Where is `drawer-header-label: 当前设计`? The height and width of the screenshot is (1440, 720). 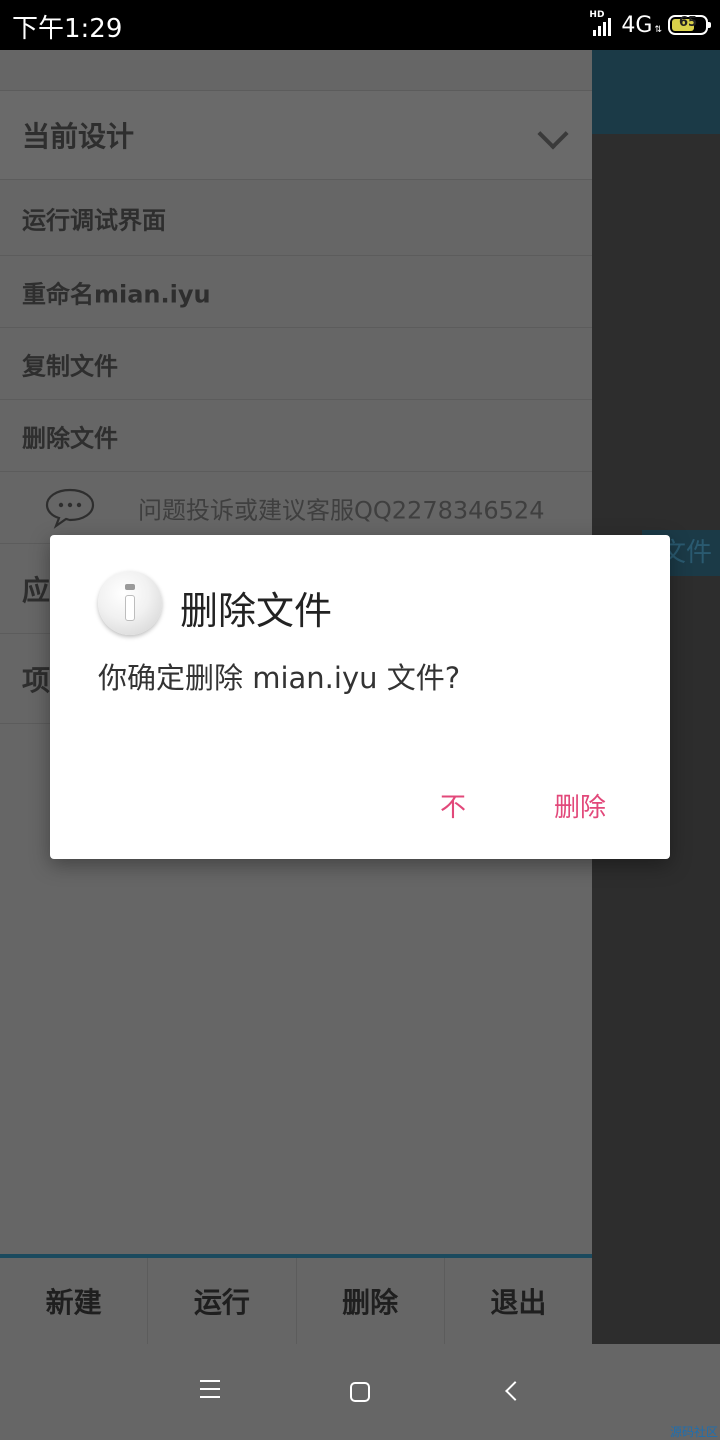 drawer-header-label: 当前设计 is located at coordinates (78, 136).